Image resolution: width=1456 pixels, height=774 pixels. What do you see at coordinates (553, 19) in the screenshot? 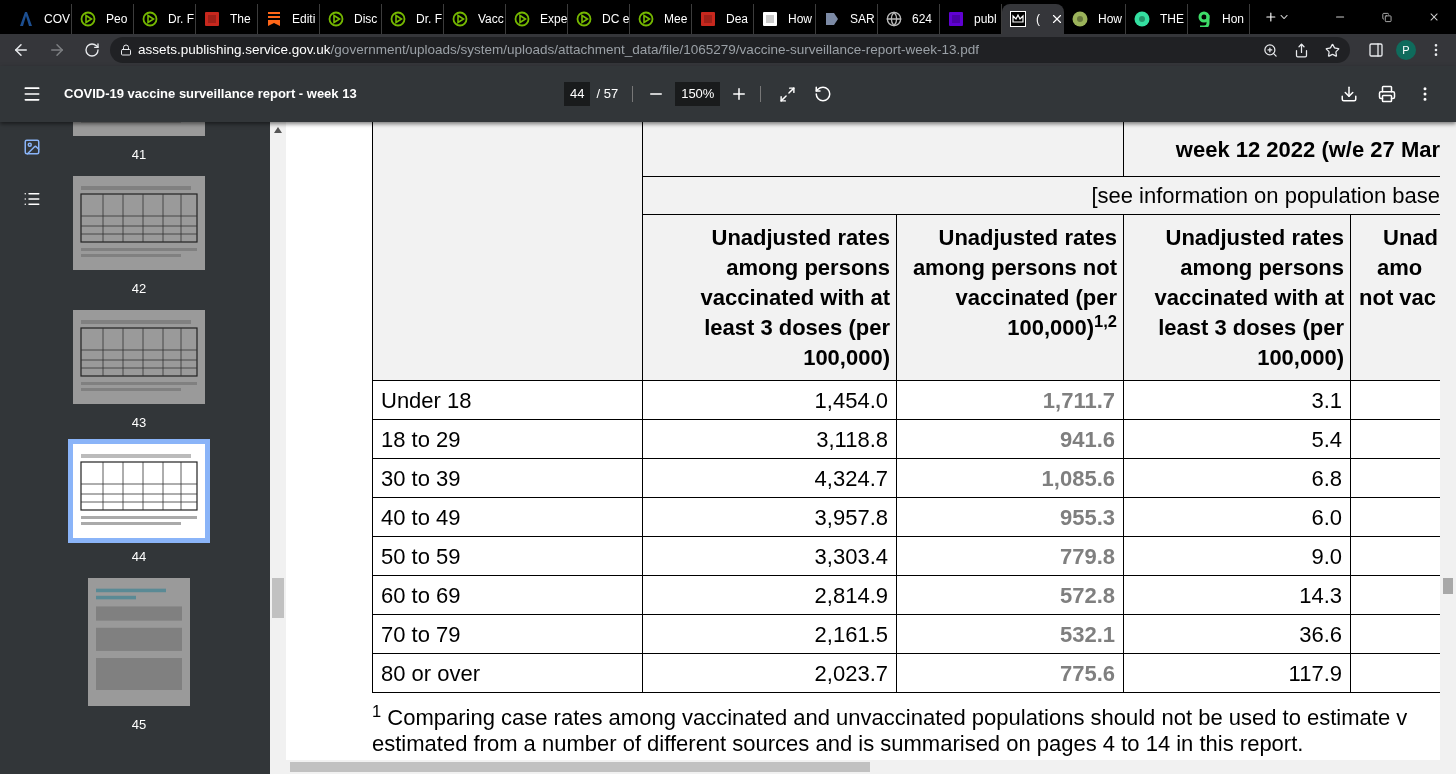
I see `tab-title: Expe` at bounding box center [553, 19].